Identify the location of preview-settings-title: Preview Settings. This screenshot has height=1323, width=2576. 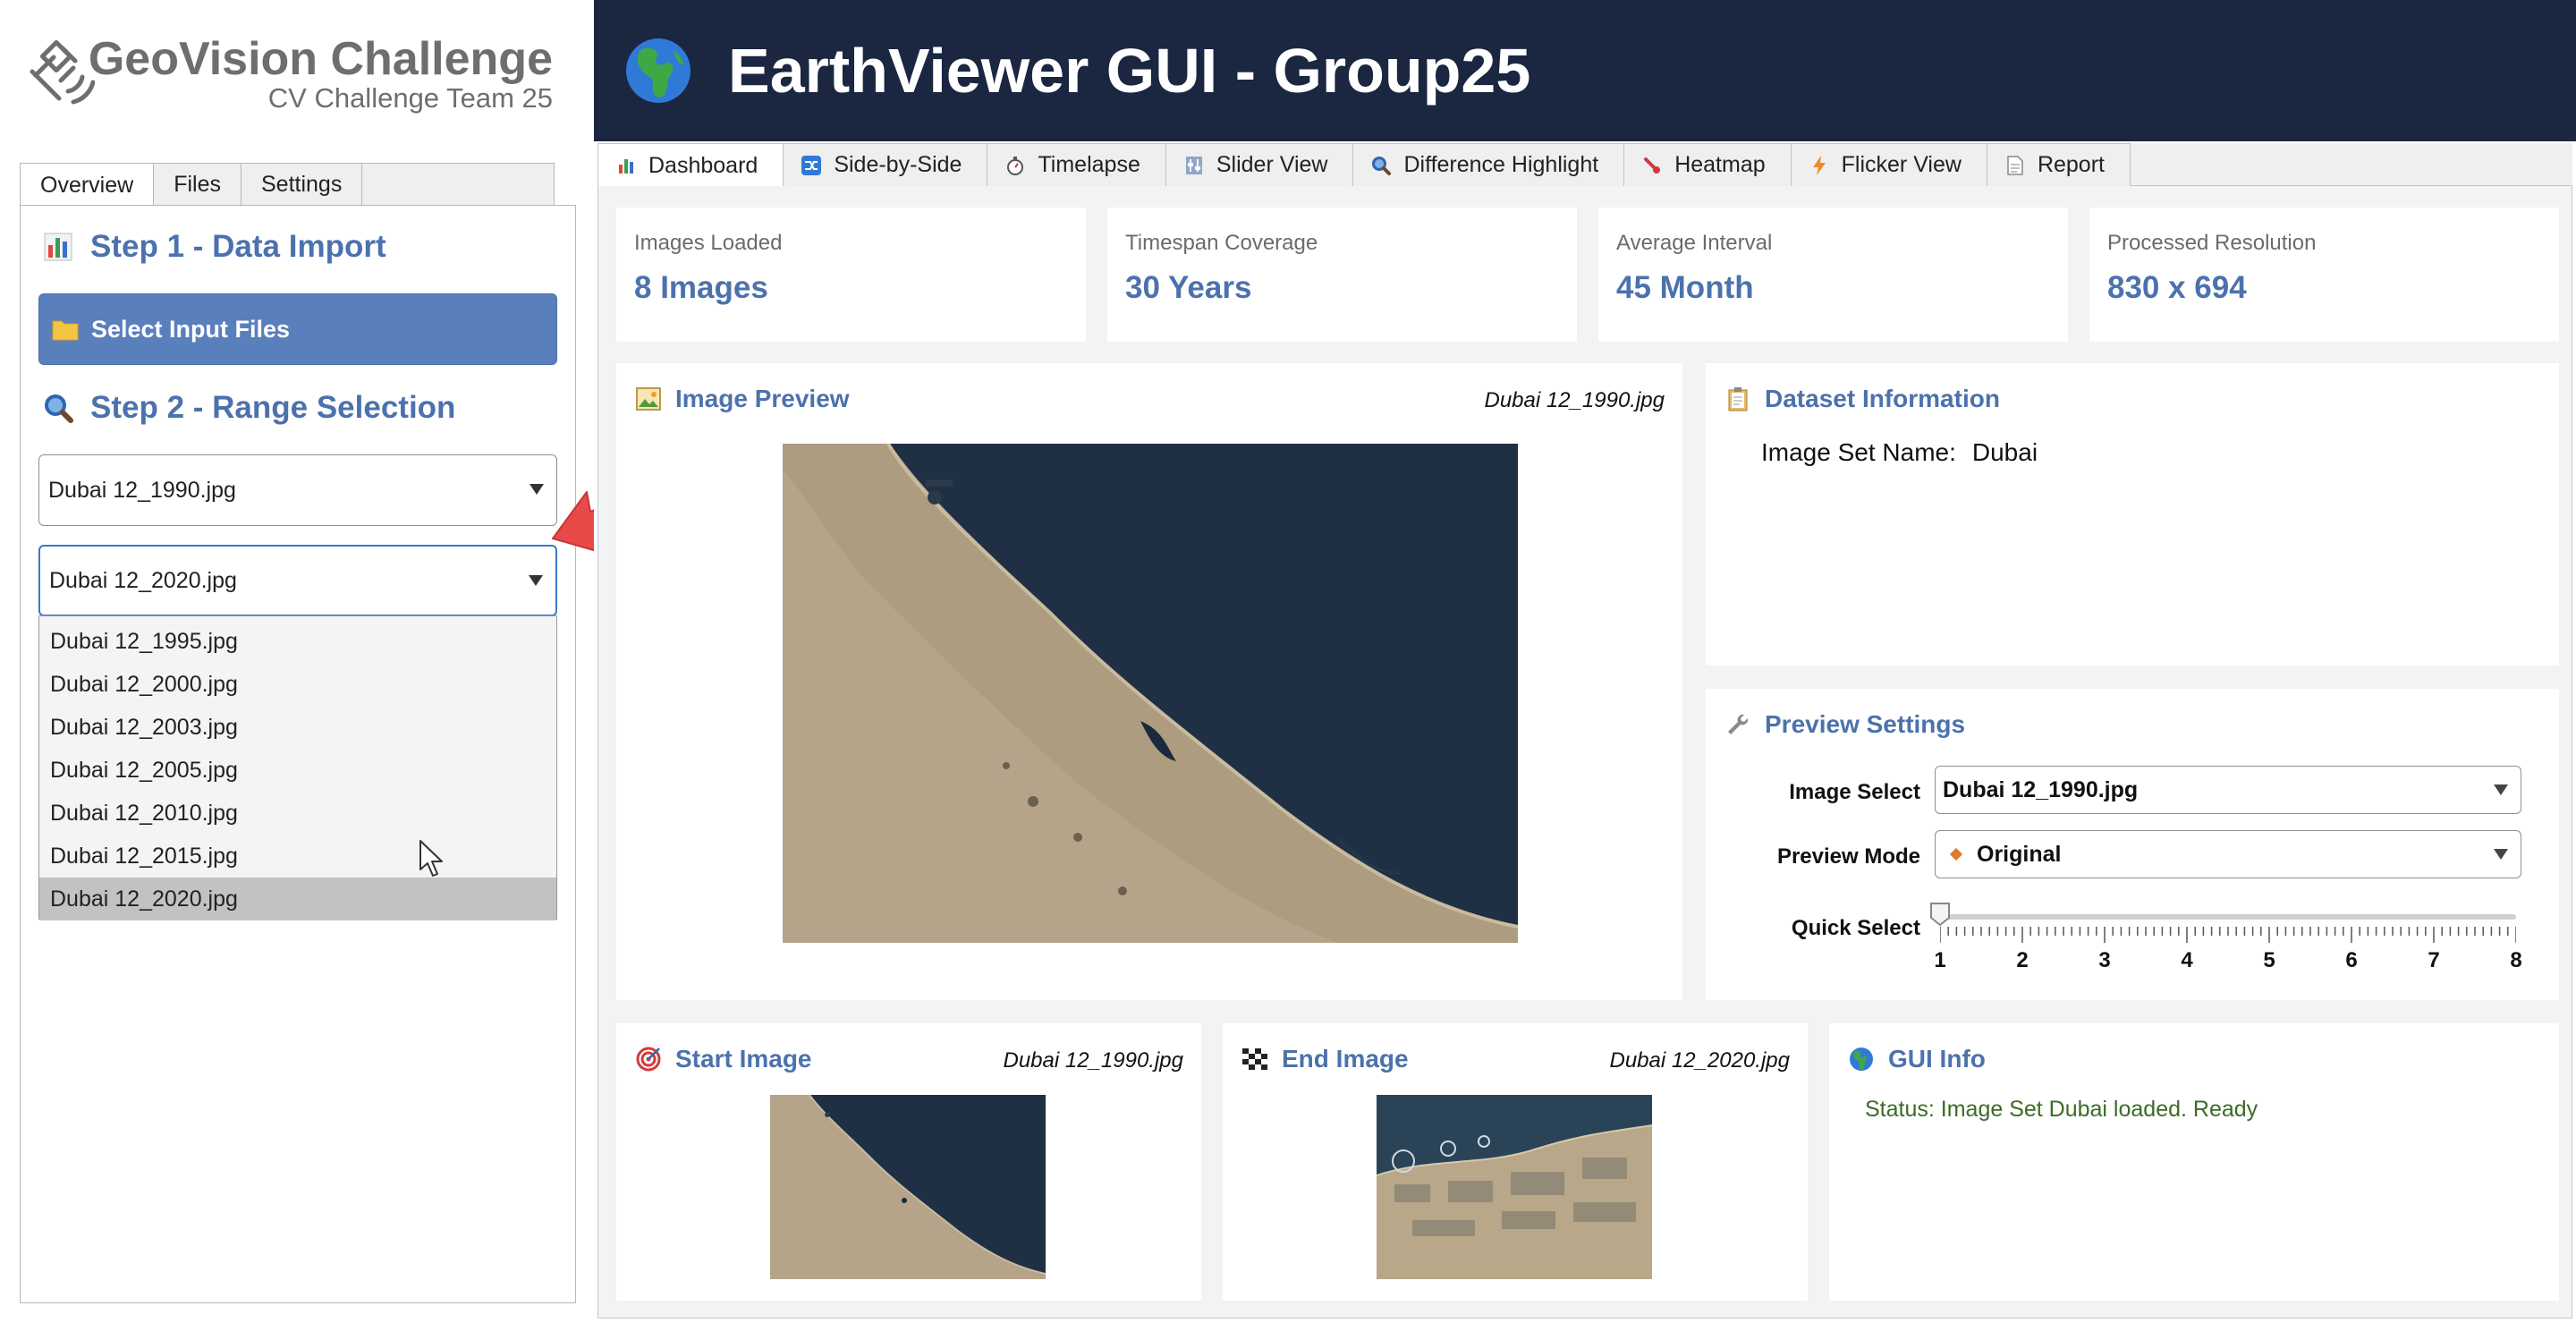
(1865, 724).